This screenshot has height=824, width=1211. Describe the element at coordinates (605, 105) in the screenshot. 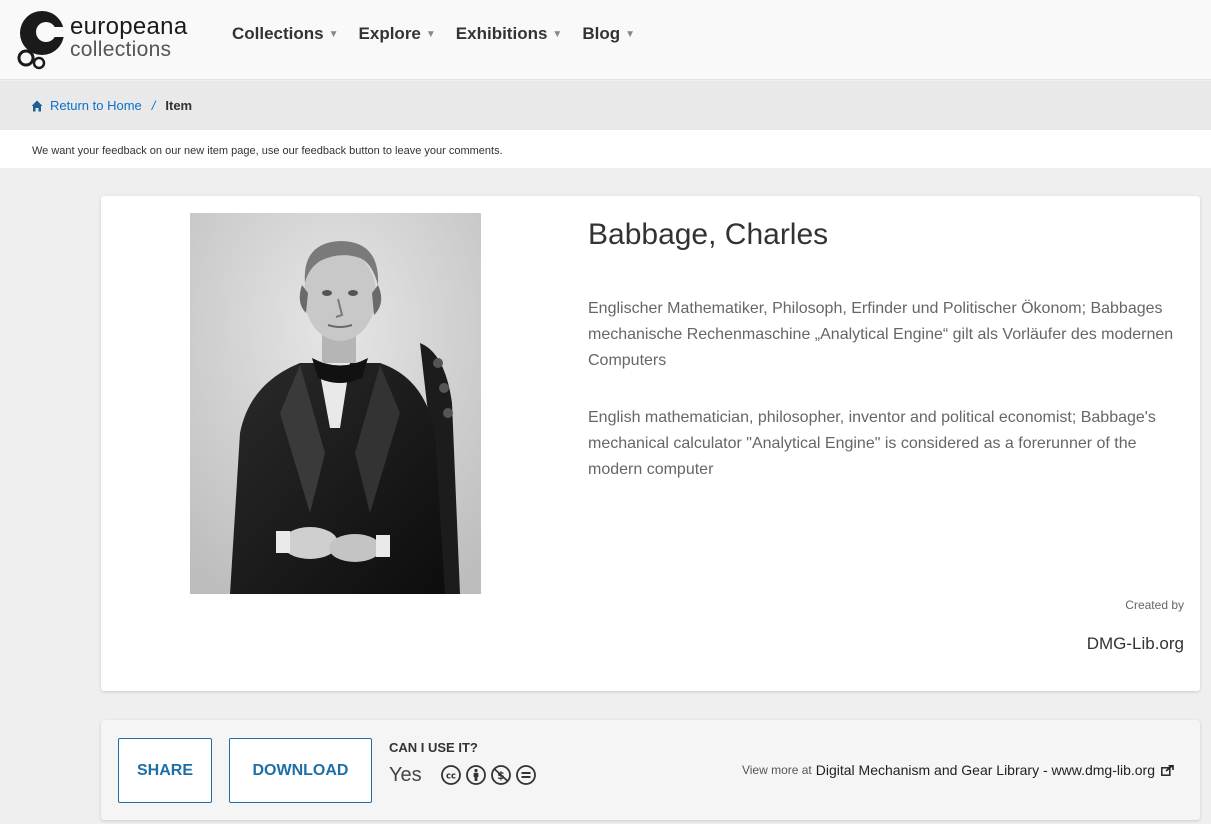

I see `breadcrumb: Return to Home / Item` at that location.